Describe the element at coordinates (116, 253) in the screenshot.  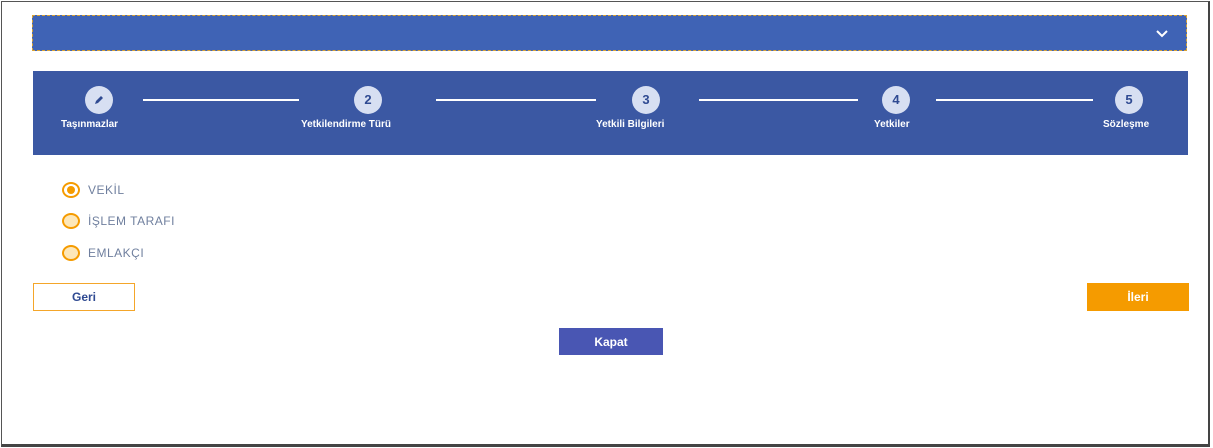
I see `radio-label: EMLAKÇI` at that location.